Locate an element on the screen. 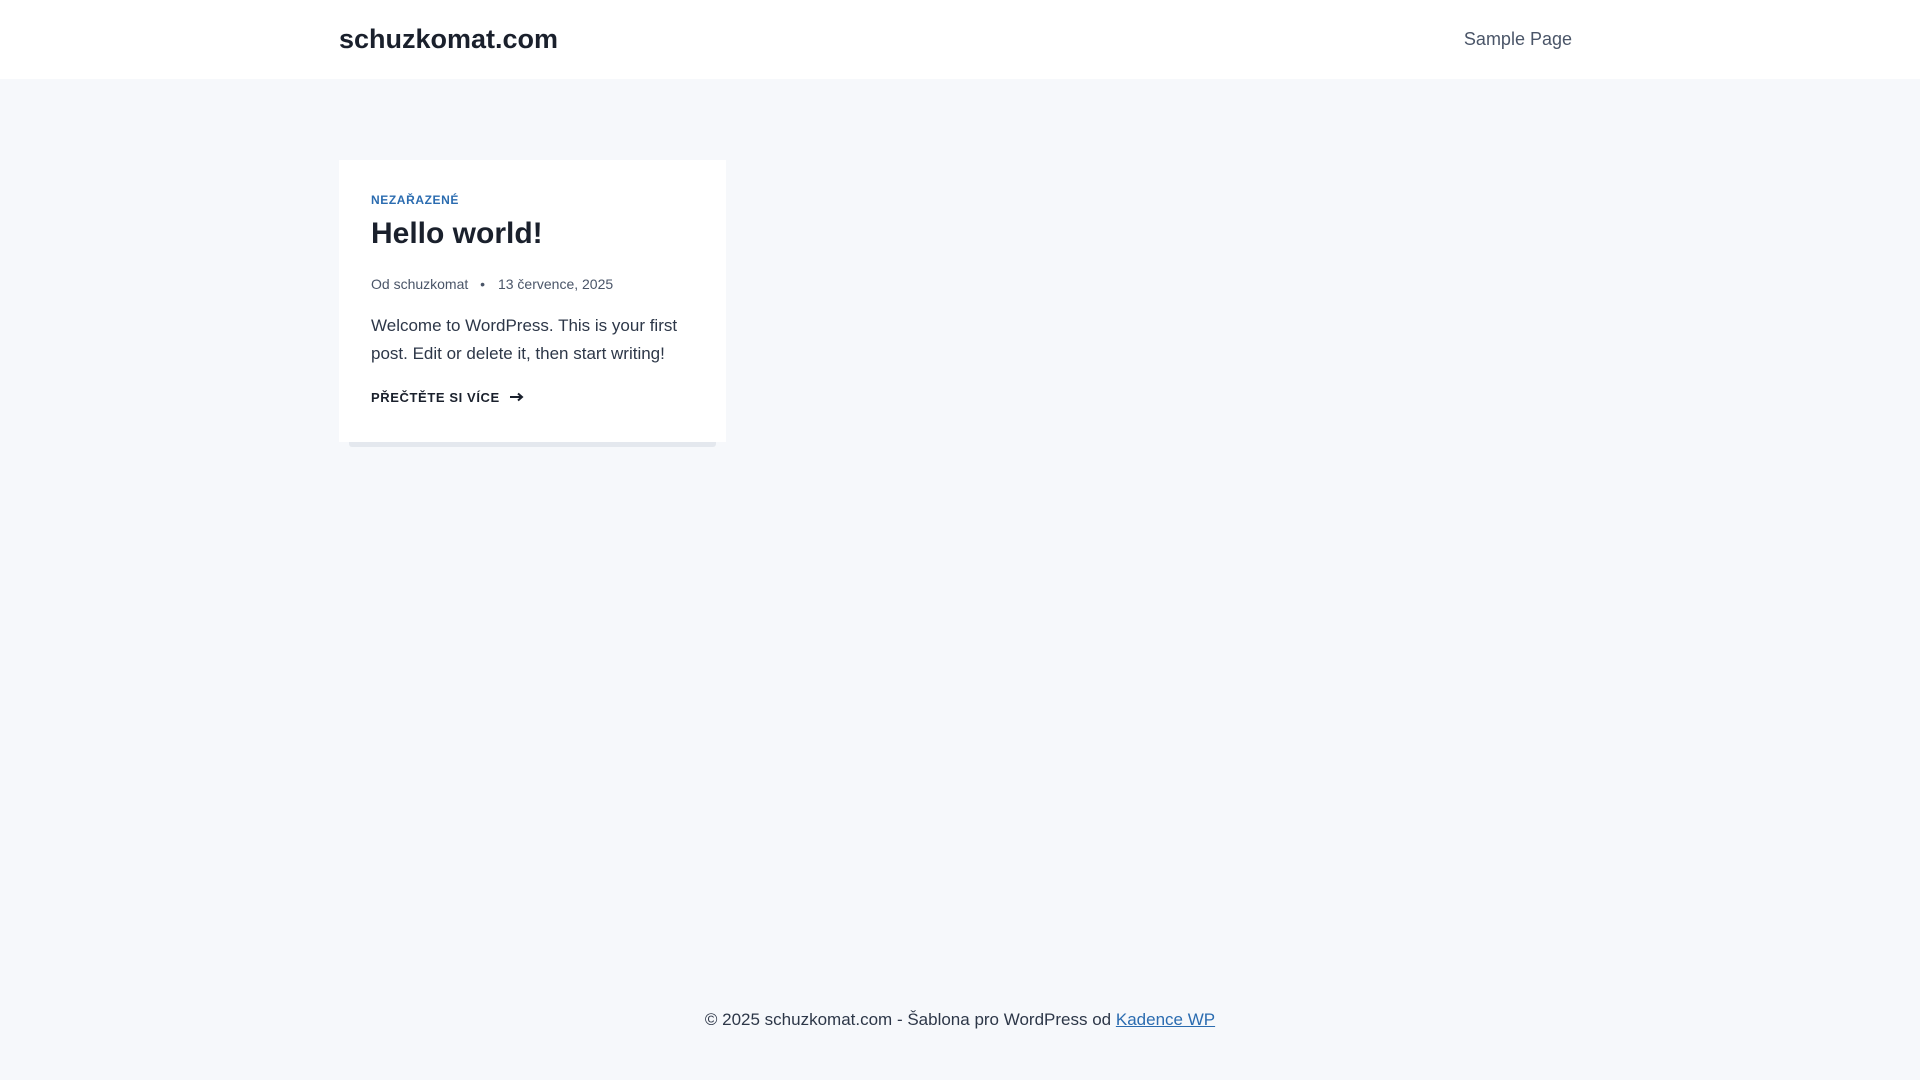 Image resolution: width=1920 pixels, height=1080 pixels. author-link: schuzkomat is located at coordinates (431, 284).